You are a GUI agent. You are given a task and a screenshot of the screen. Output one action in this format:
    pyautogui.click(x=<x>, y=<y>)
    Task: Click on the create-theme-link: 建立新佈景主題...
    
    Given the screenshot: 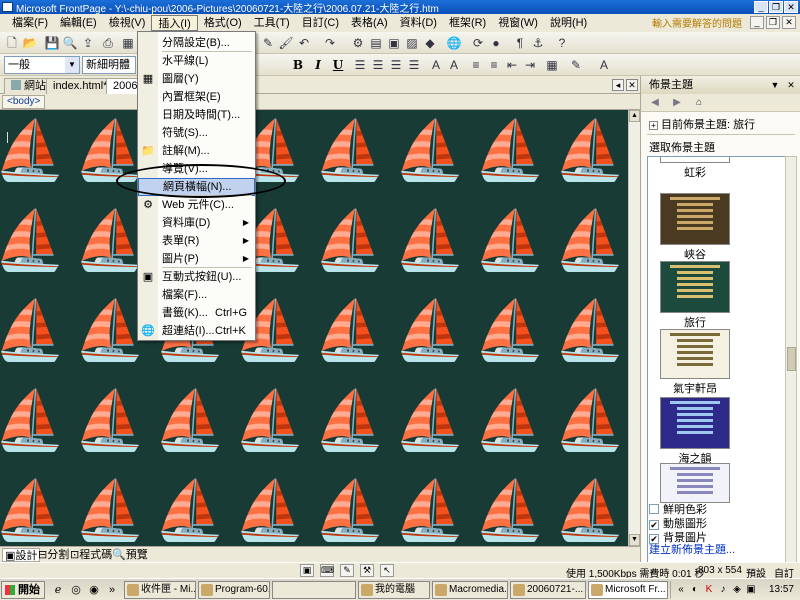 What is the action you would take?
    pyautogui.click(x=692, y=549)
    